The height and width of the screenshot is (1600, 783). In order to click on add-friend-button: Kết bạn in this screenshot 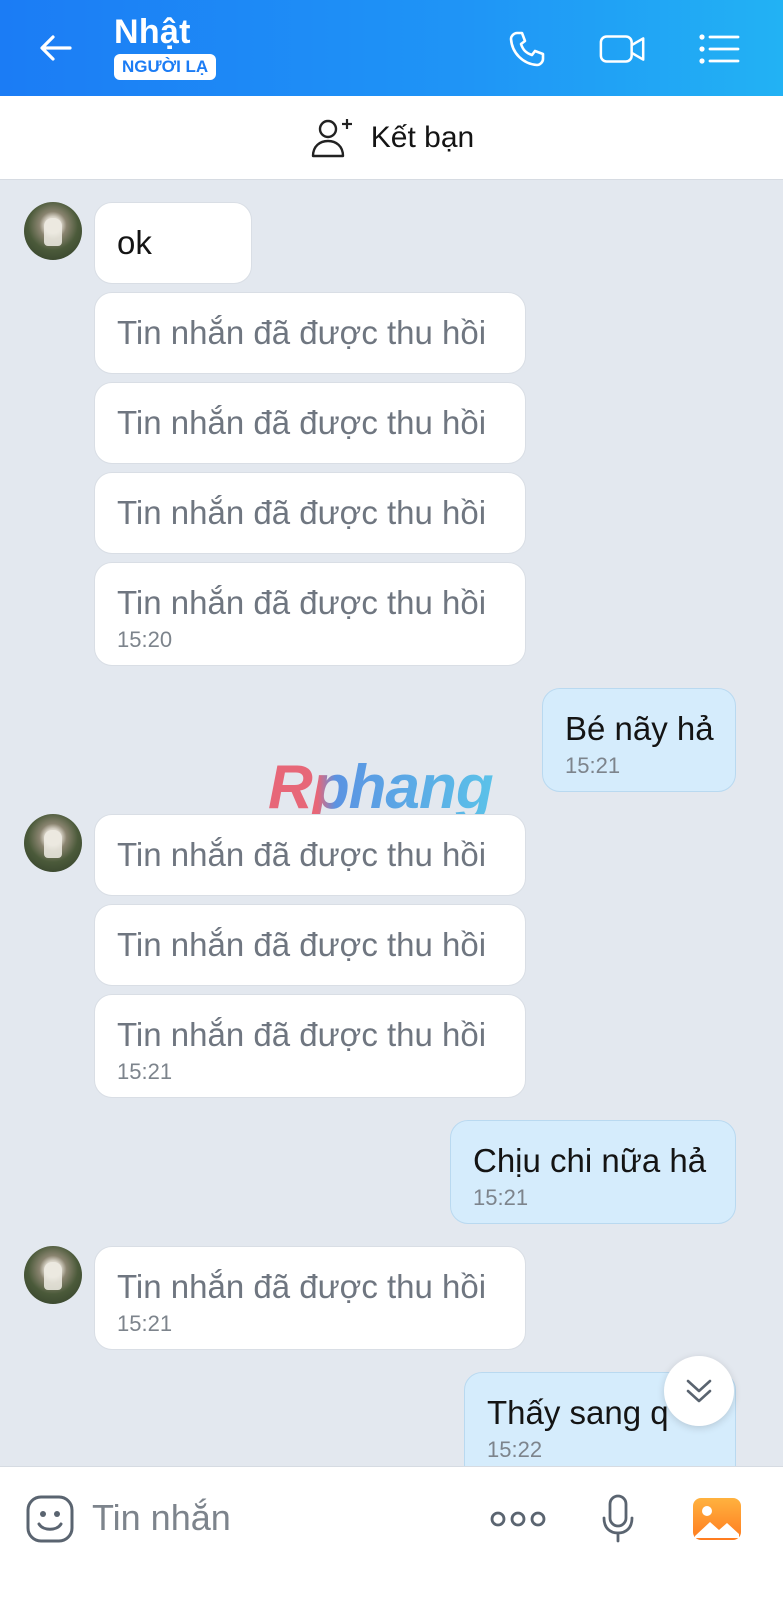, I will do `click(391, 138)`.